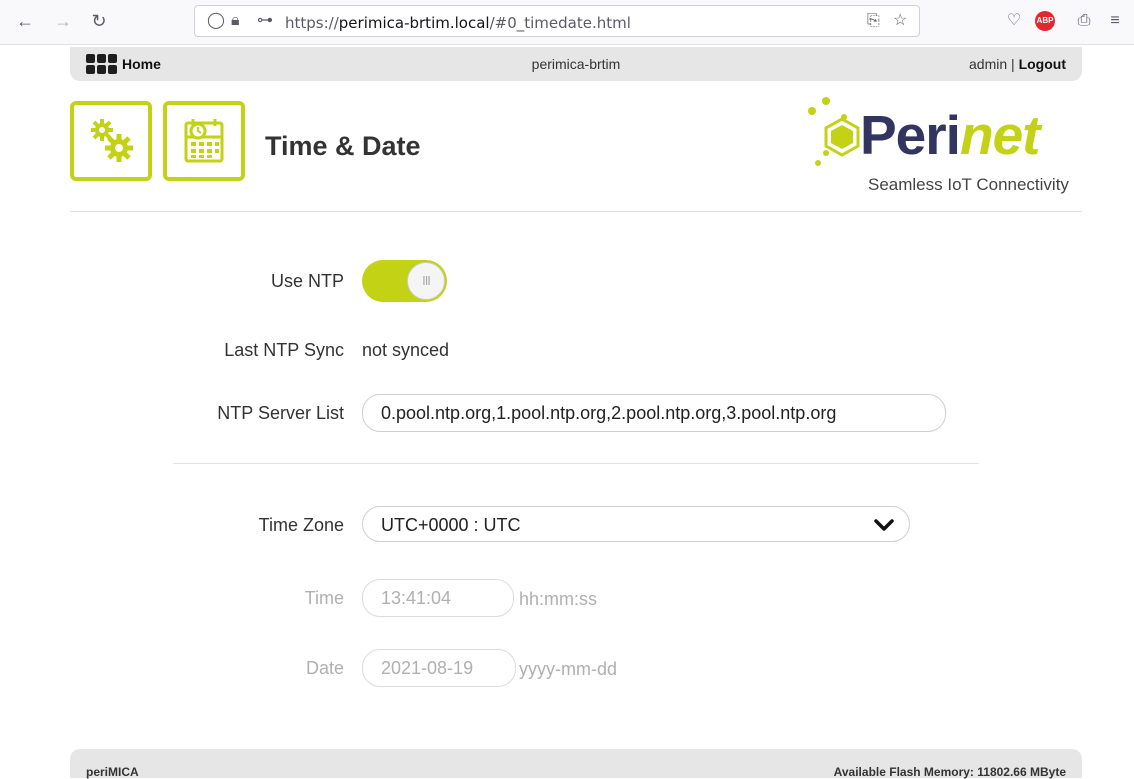 This screenshot has width=1134, height=779. I want to click on use-ntp-toggle: III, so click(404, 281).